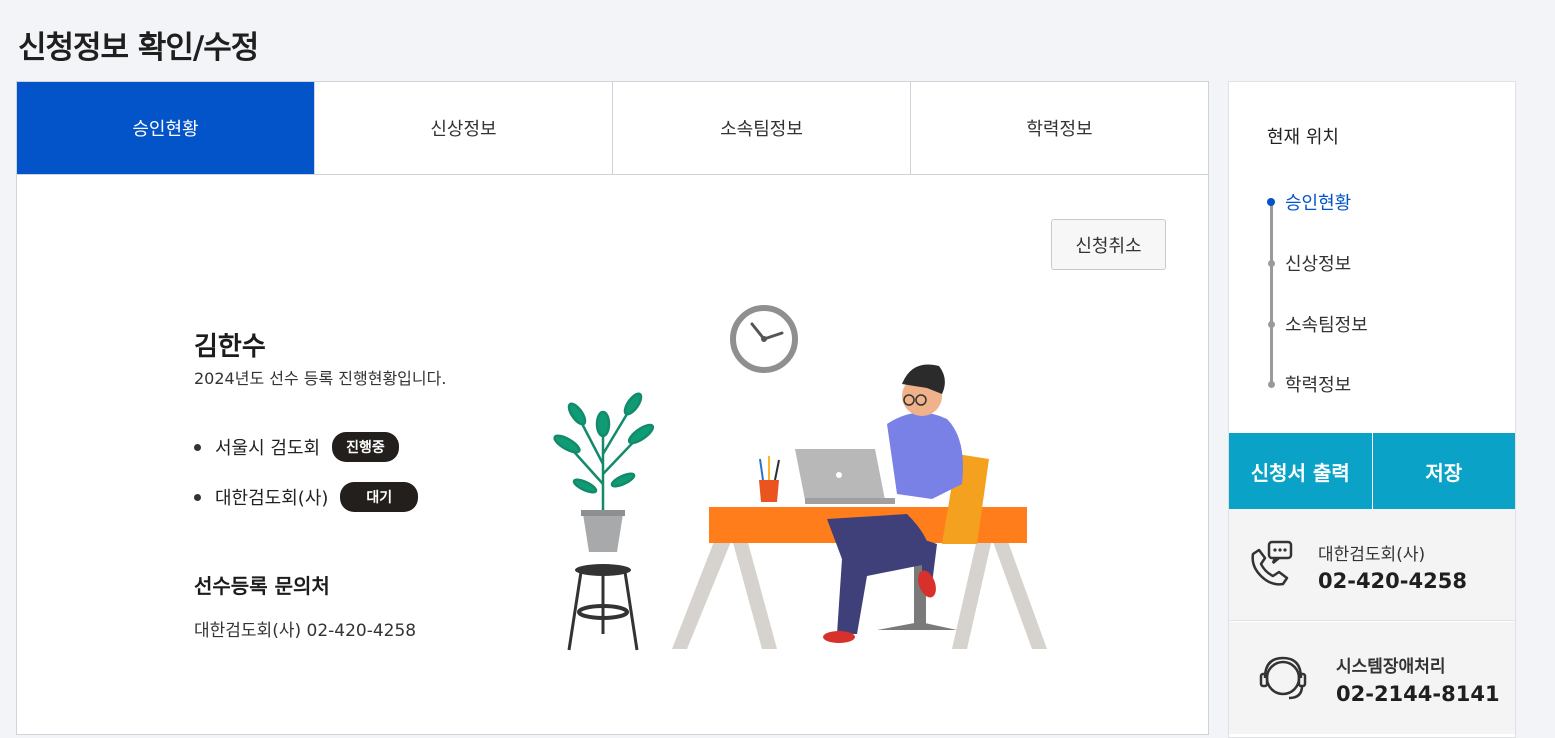  I want to click on contact-phone: 02-420-4258, so click(1392, 581).